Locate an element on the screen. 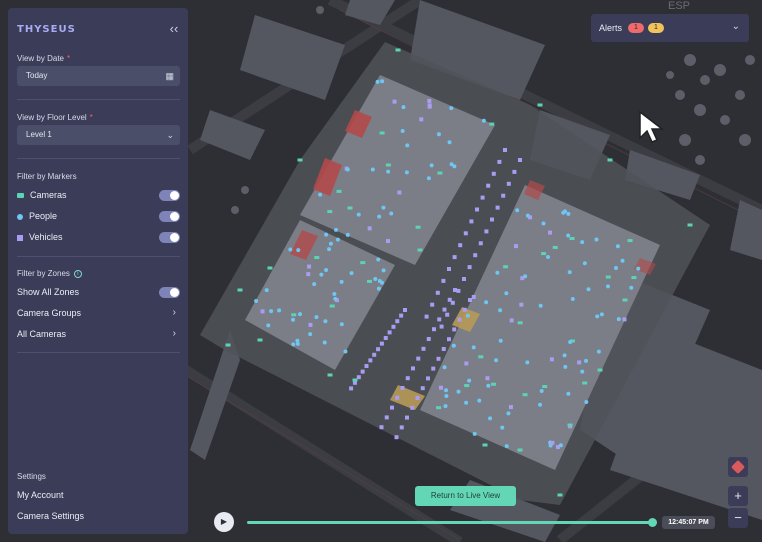 This screenshot has width=762, height=542. floor-select: Level 1 ⌄ is located at coordinates (98, 135).